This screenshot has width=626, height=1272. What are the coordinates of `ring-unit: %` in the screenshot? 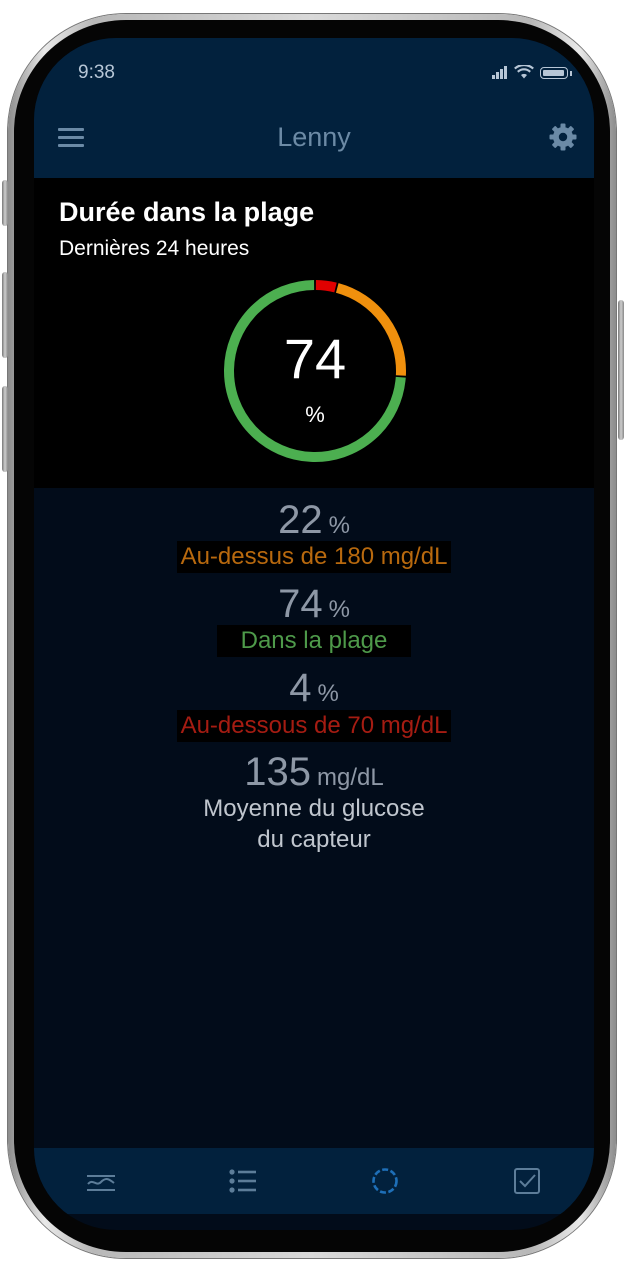 It's located at (315, 414).